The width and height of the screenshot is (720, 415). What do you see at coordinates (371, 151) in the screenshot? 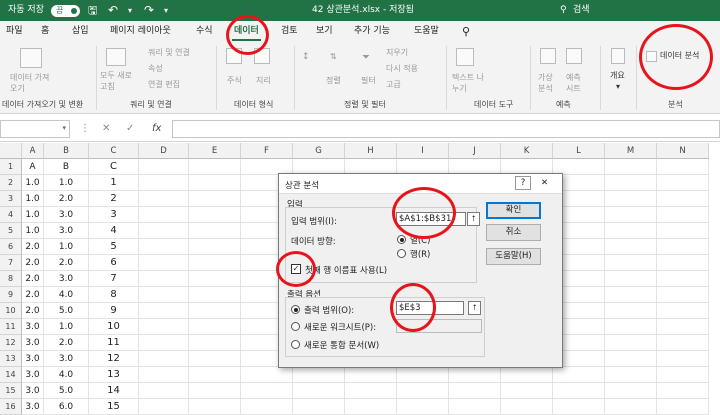
I see `column-header: H` at bounding box center [371, 151].